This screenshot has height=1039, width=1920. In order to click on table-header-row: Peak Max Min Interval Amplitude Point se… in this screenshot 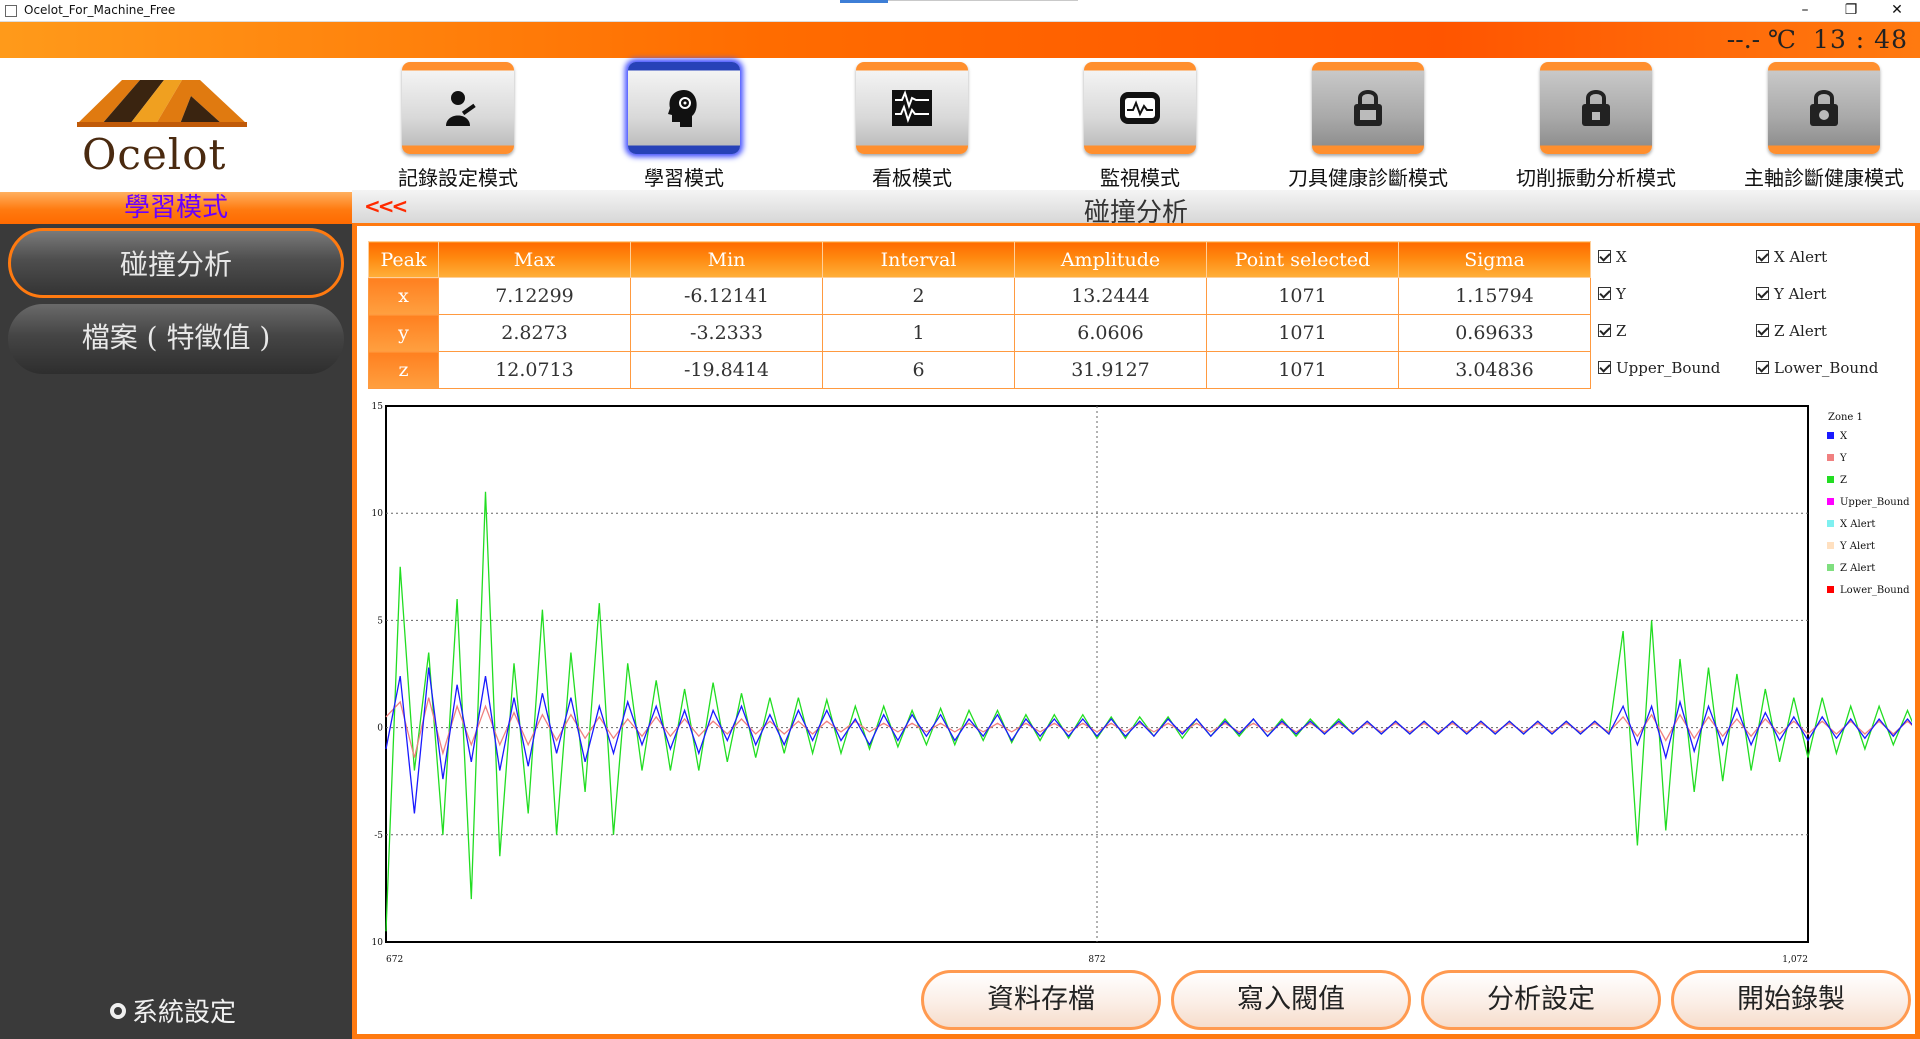, I will do `click(979, 259)`.